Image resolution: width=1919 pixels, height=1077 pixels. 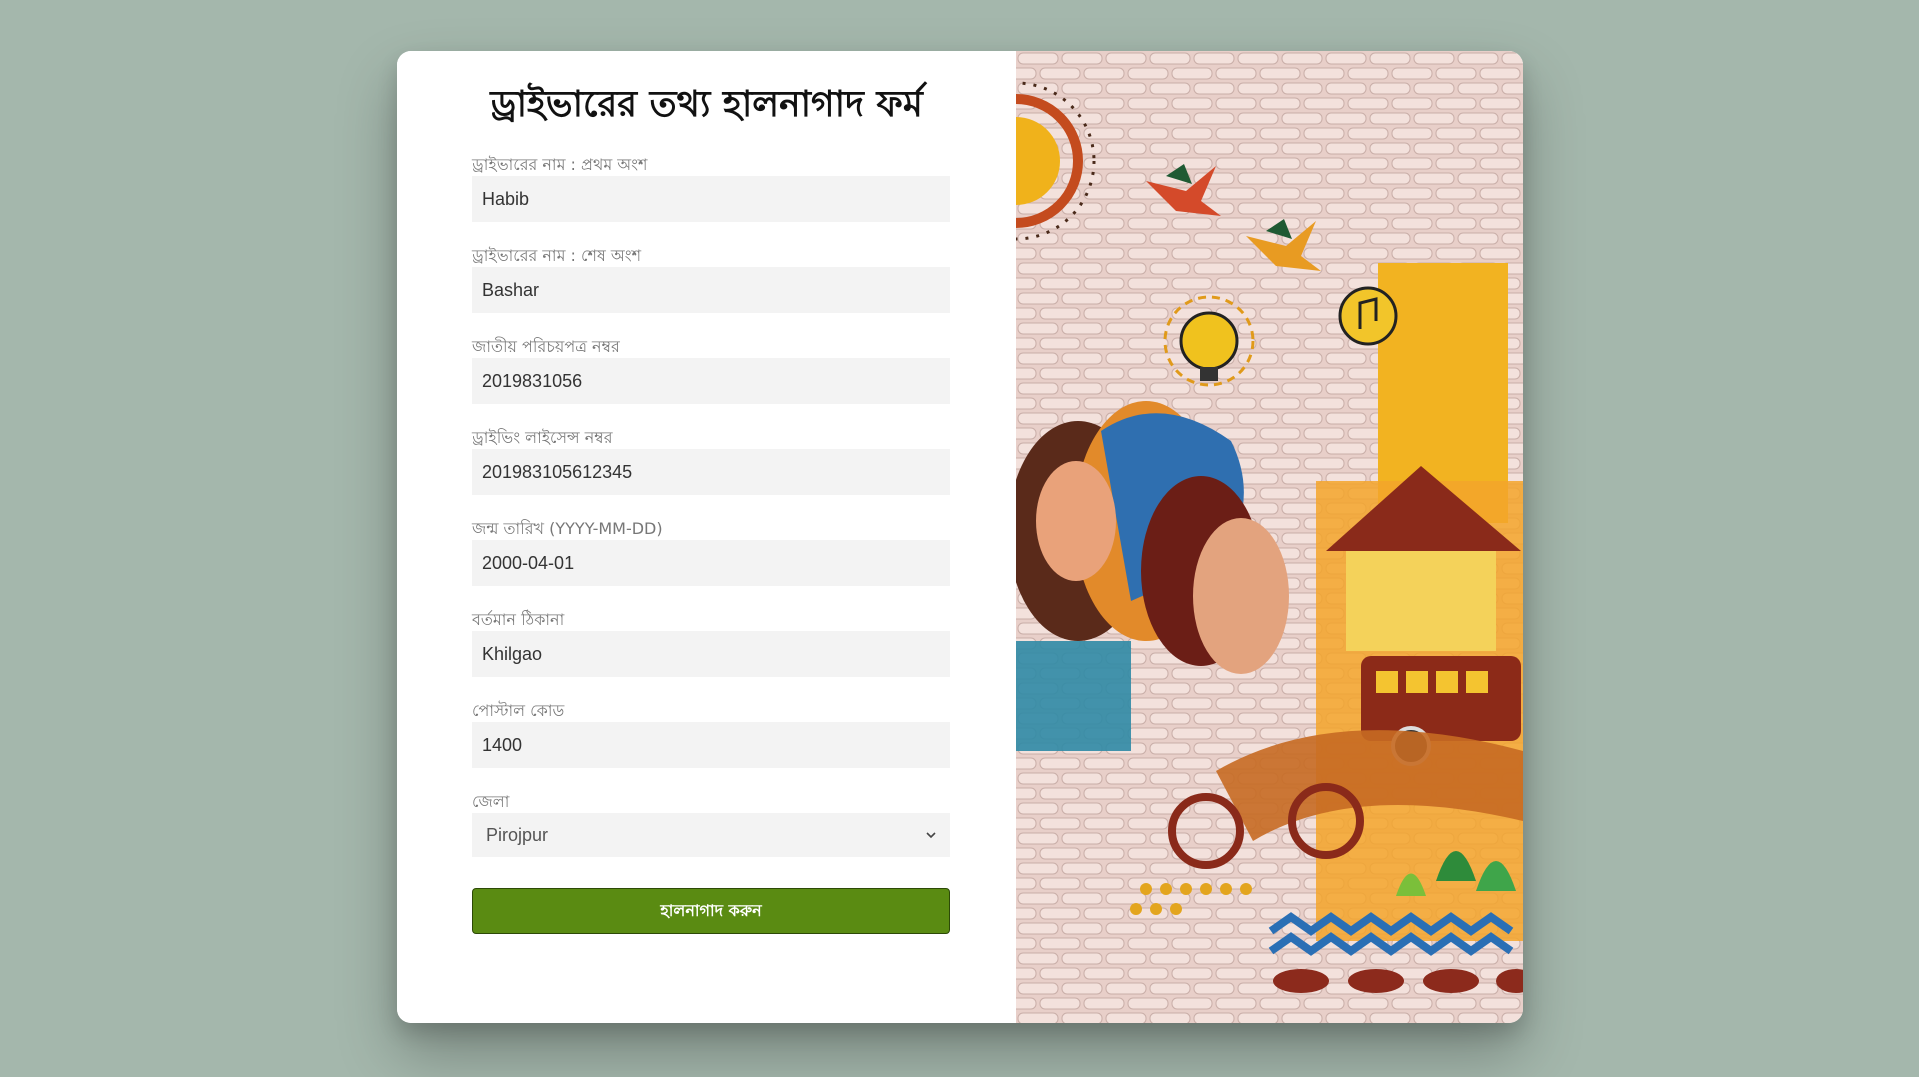 I want to click on first-name-field: ড্রাইভারের নাম : প্রথম অংশ, so click(x=711, y=188).